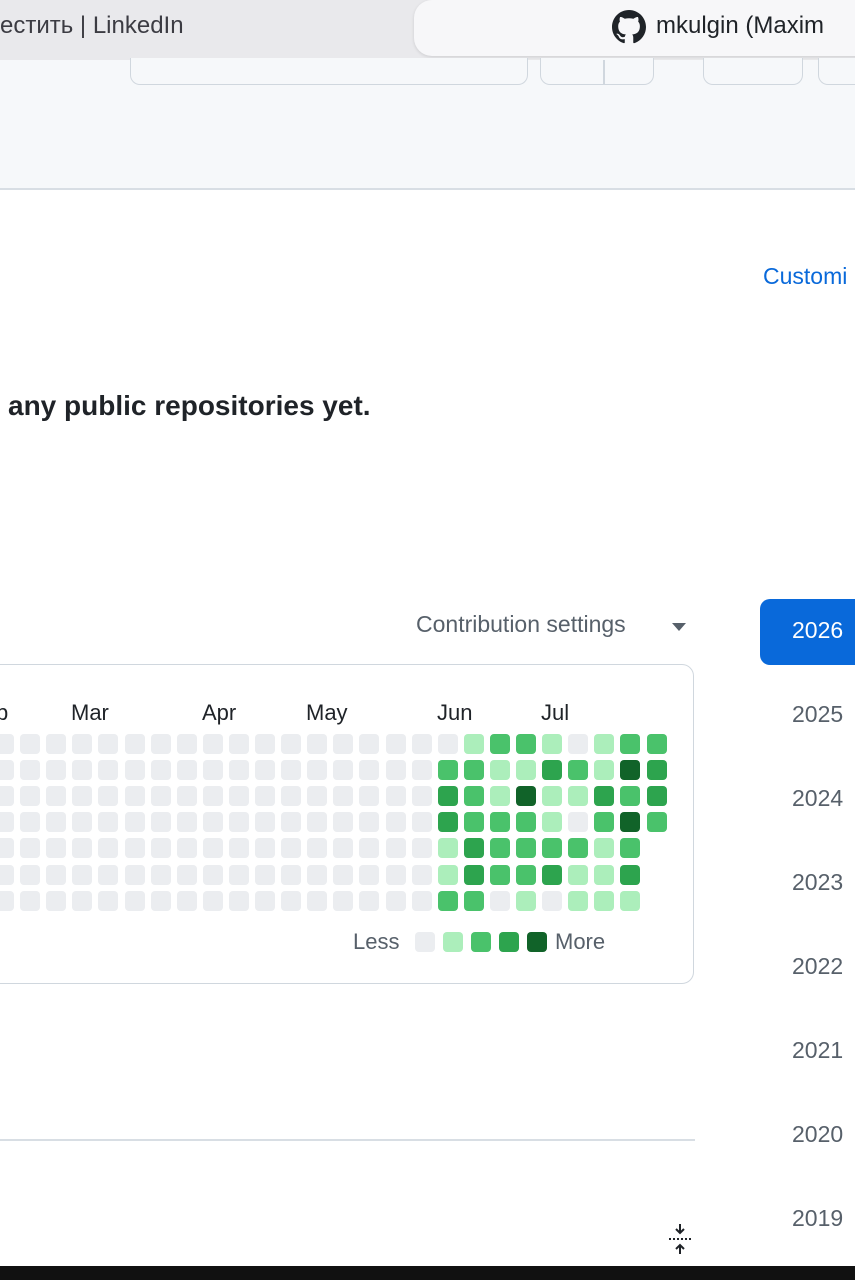  I want to click on year-button-2019: 2019, so click(807, 1220).